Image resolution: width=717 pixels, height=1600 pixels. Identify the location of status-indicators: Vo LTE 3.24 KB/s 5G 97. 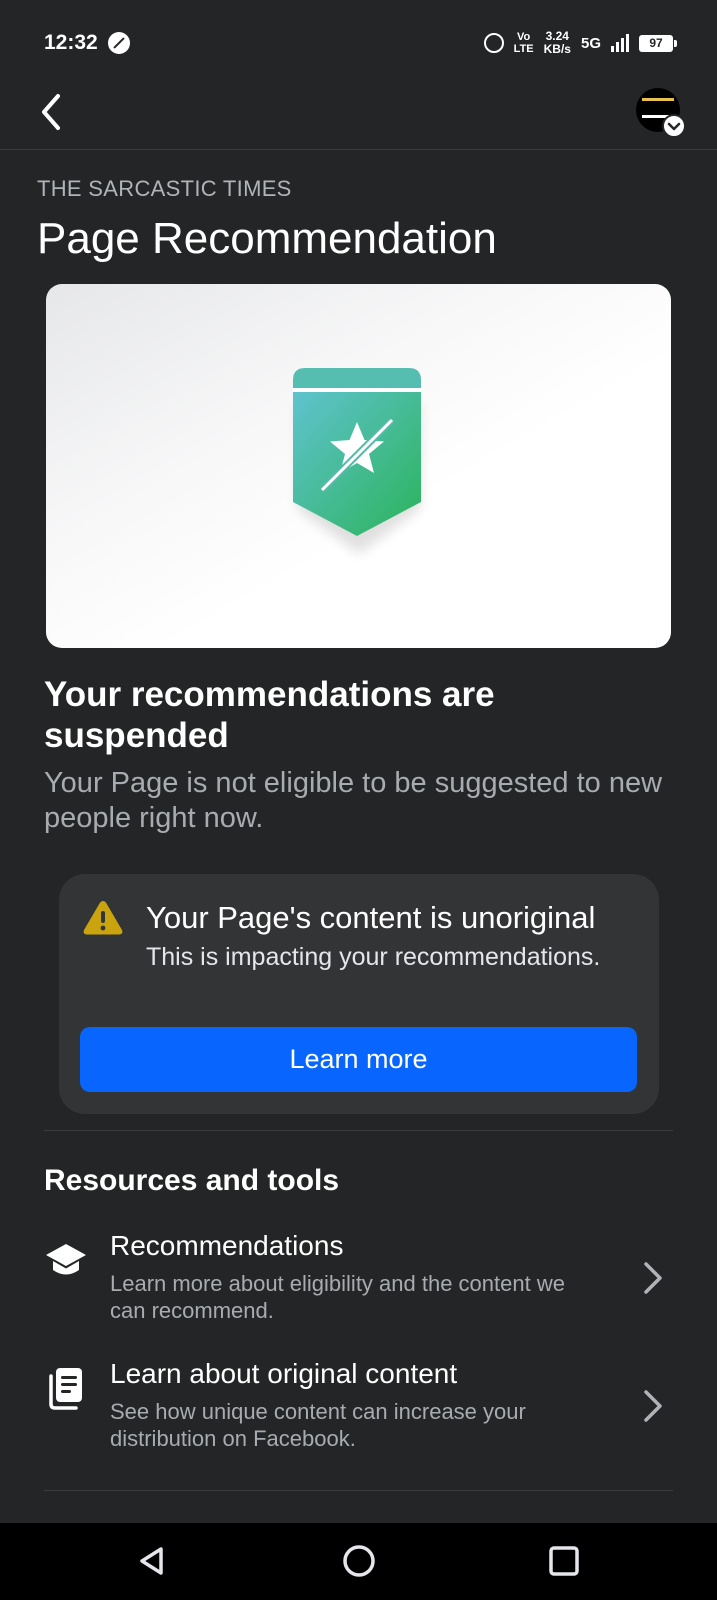
(580, 43).